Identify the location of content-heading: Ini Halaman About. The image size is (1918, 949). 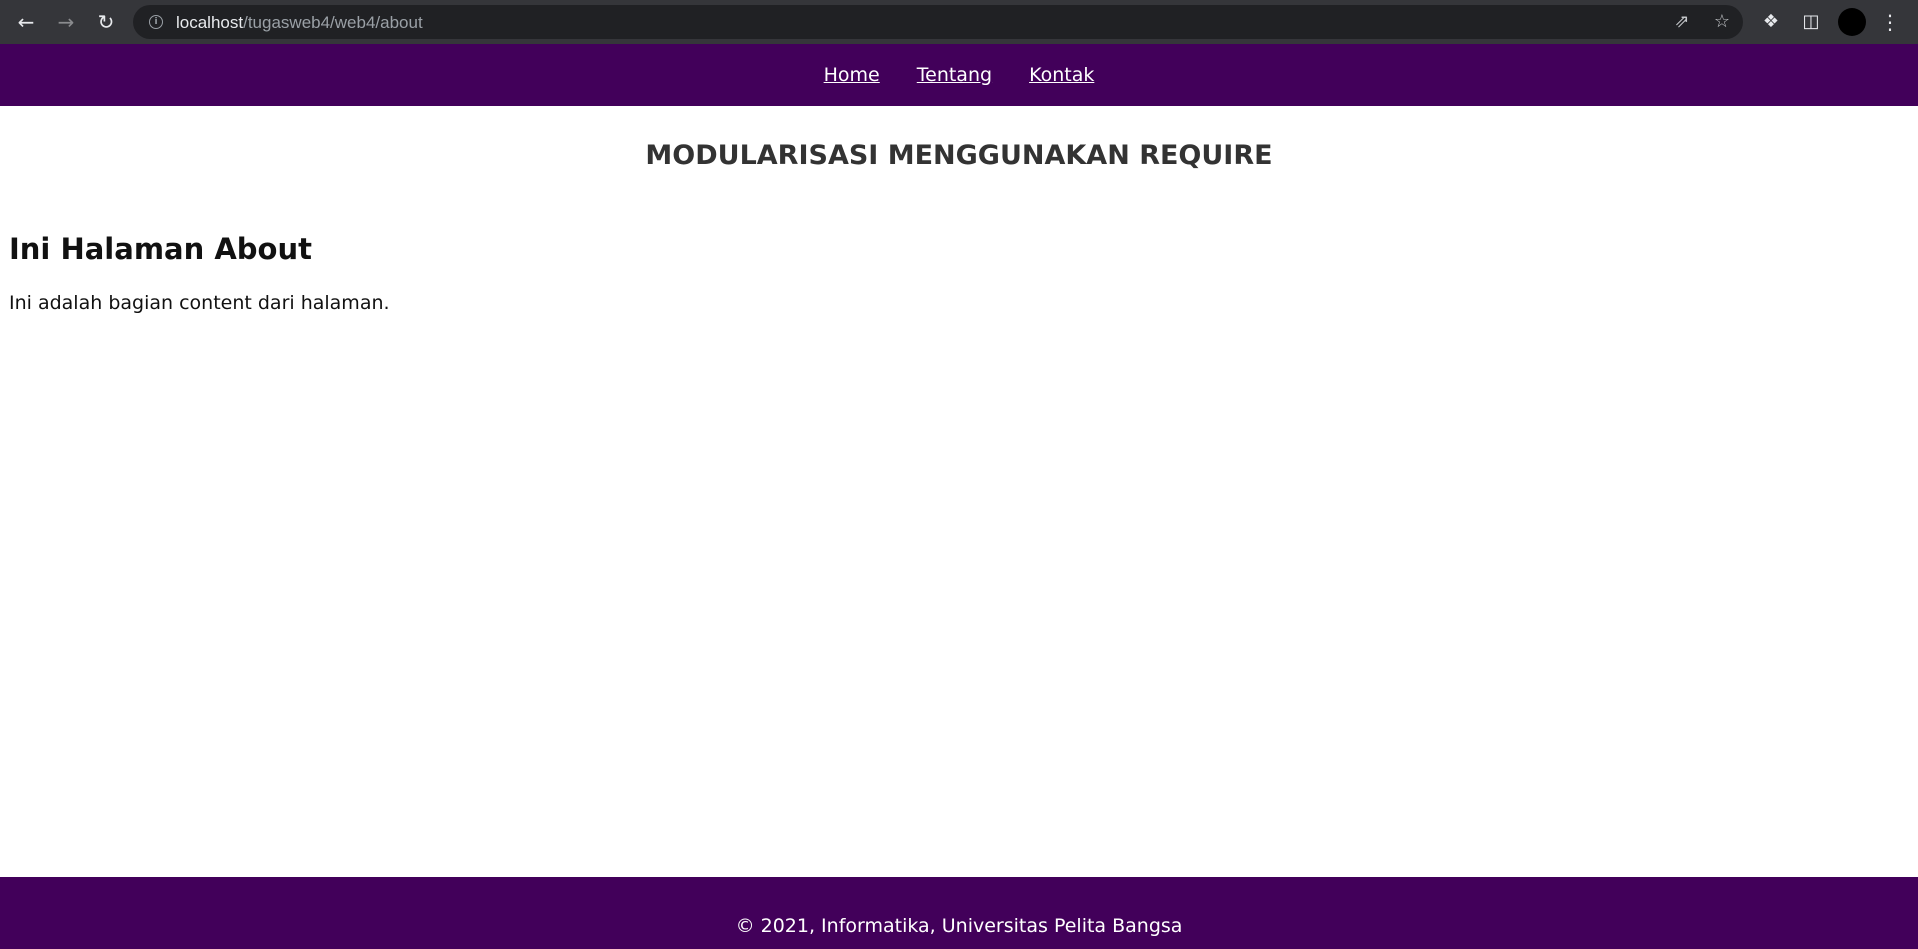
(160, 249).